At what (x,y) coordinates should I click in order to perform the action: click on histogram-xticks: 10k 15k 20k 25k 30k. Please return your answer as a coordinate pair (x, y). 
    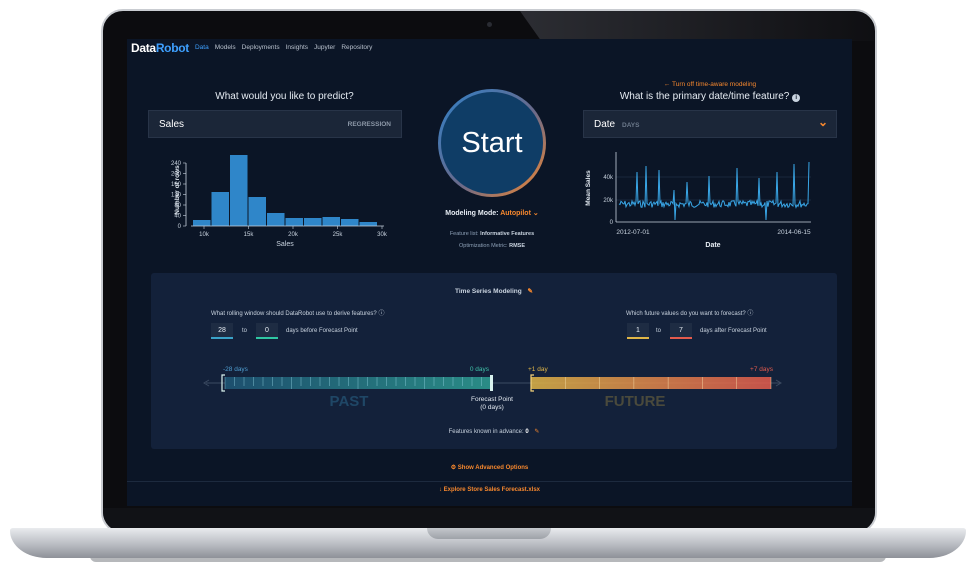
    Looking at the image, I should click on (293, 232).